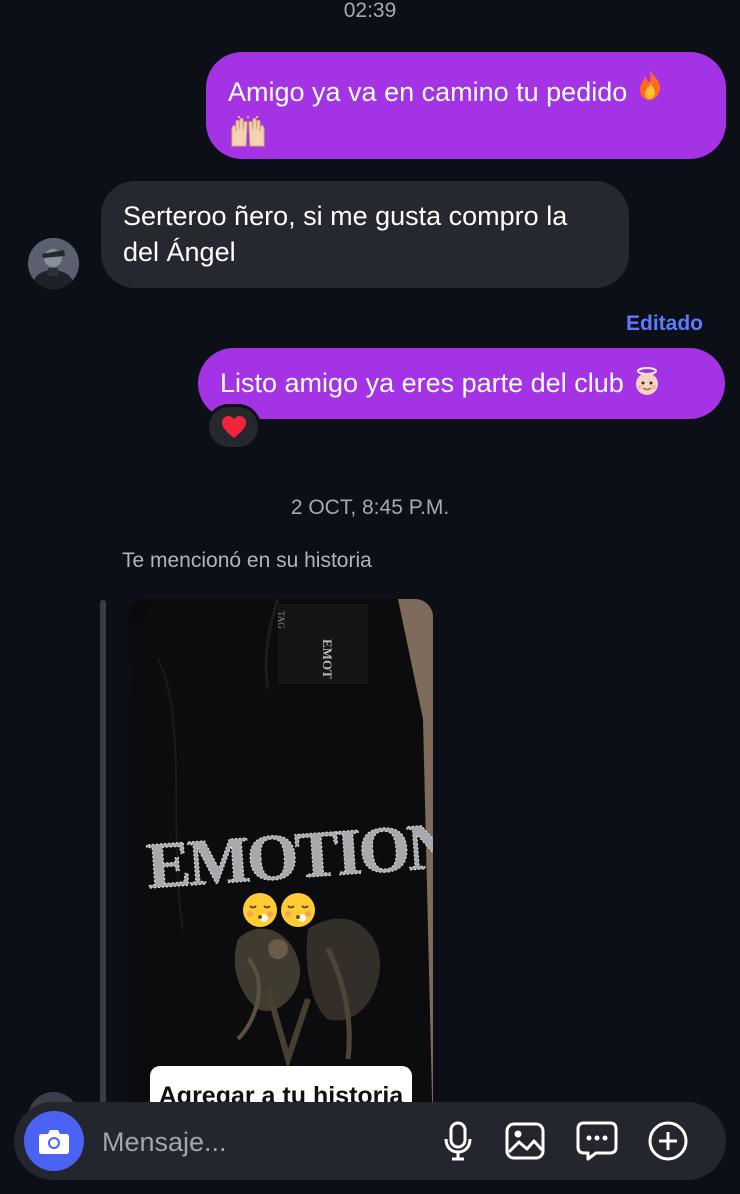  Describe the element at coordinates (458, 1141) in the screenshot. I see `microphone-icon` at that location.